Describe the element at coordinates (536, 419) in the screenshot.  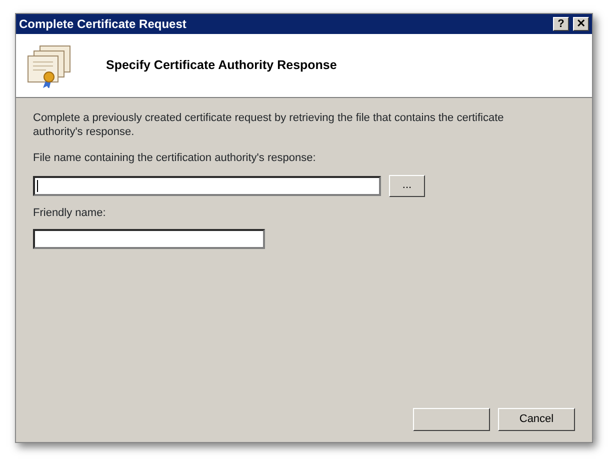
I see `cancel-button: Cancel` at that location.